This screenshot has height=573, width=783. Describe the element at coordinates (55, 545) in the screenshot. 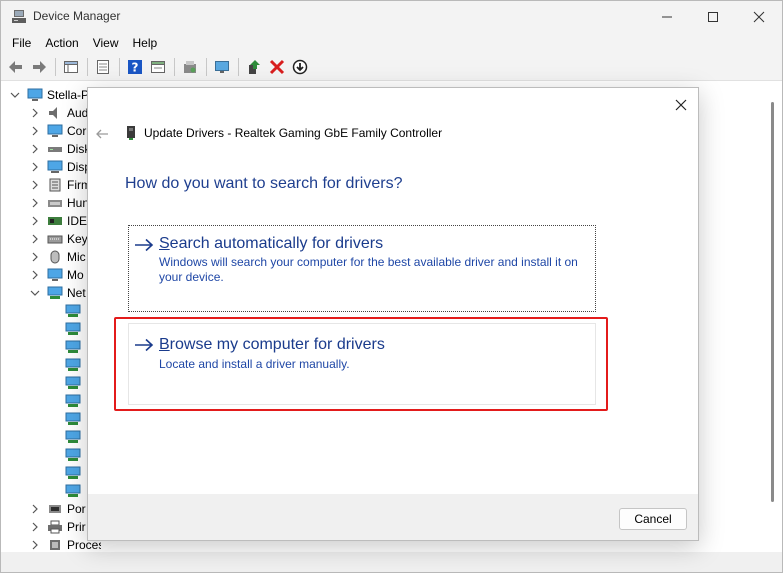

I see `processor-icon` at that location.